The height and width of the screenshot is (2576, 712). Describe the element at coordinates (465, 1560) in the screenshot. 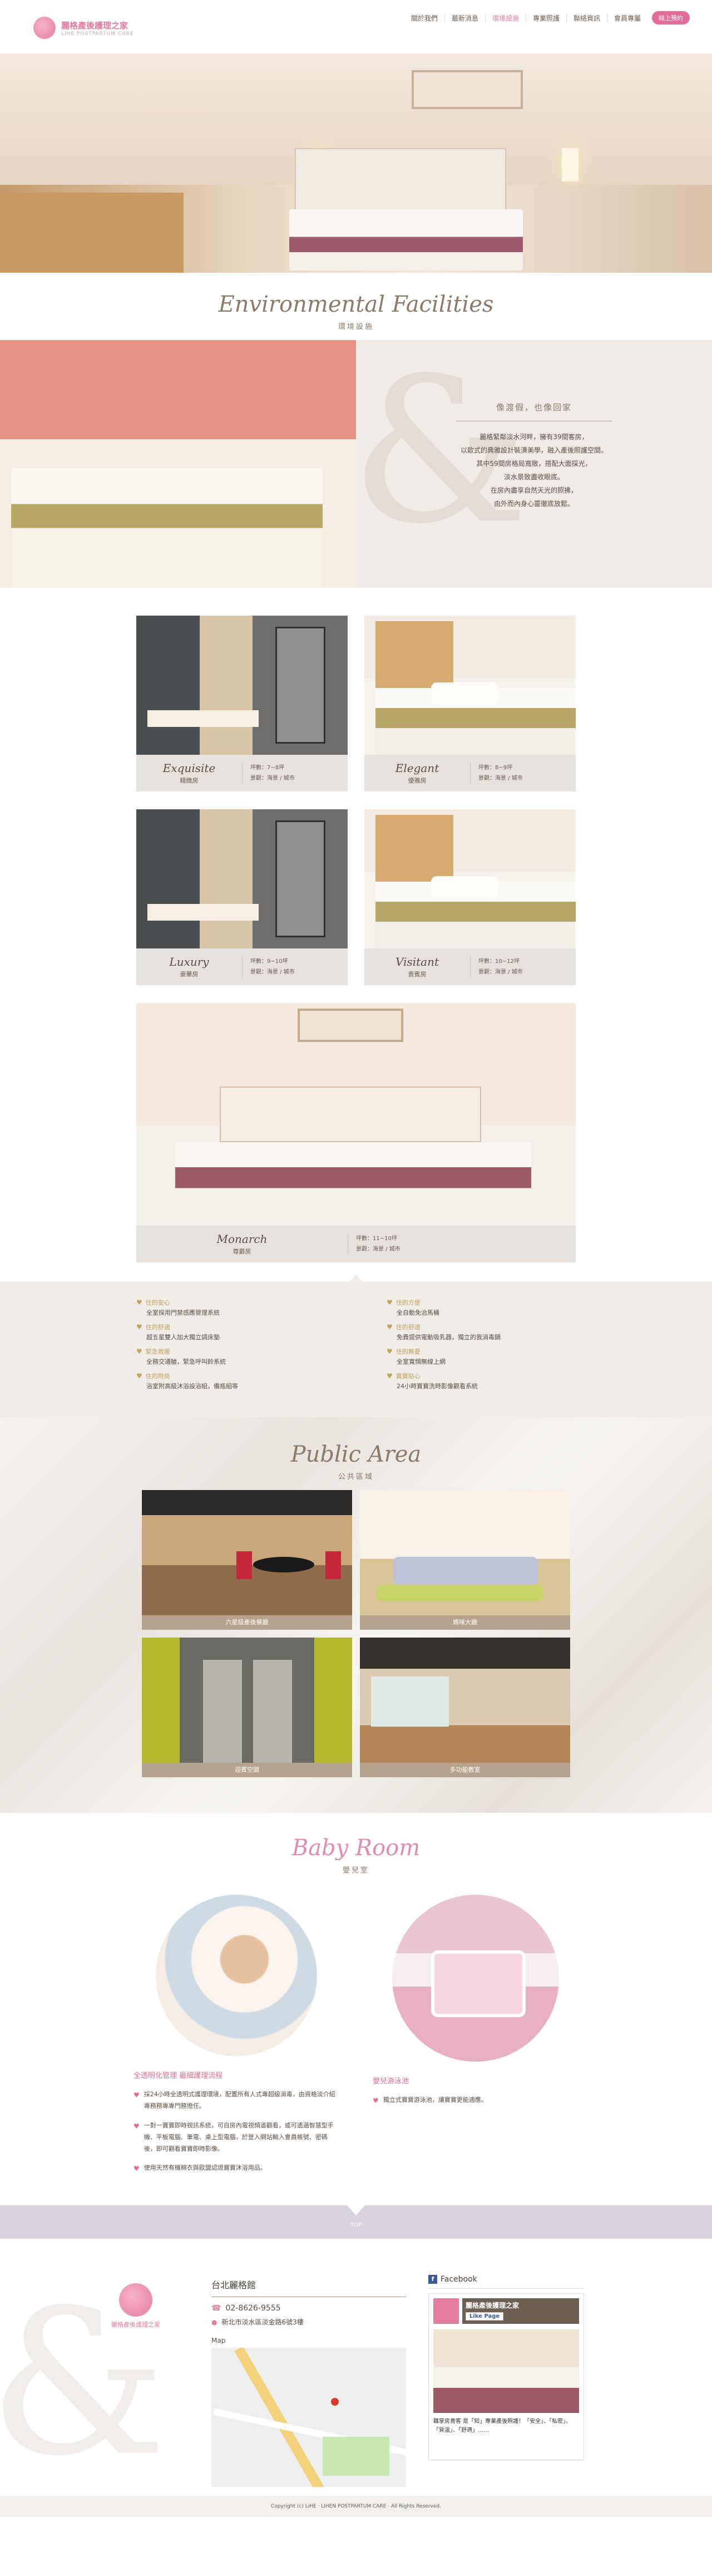

I see `public-card-lobby: 媽咪大廳` at that location.